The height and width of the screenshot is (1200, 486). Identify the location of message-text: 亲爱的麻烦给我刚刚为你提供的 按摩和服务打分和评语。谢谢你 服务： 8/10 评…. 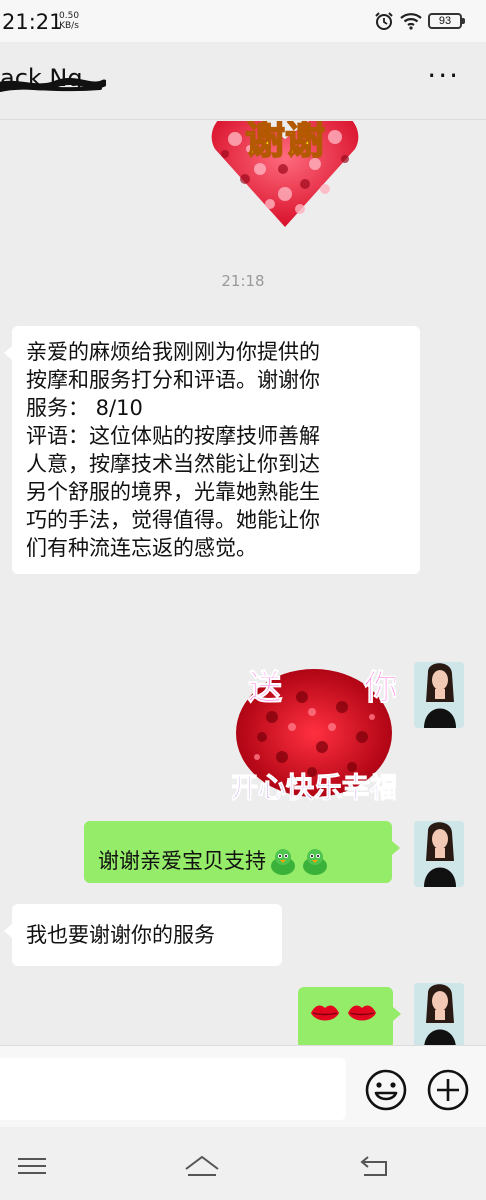
(173, 450).